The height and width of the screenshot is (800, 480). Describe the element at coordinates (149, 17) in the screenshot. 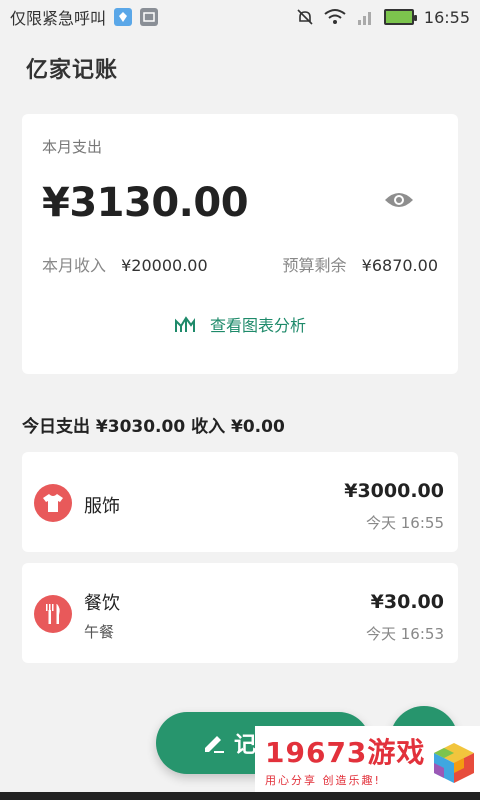

I see `image-notification-icon` at that location.